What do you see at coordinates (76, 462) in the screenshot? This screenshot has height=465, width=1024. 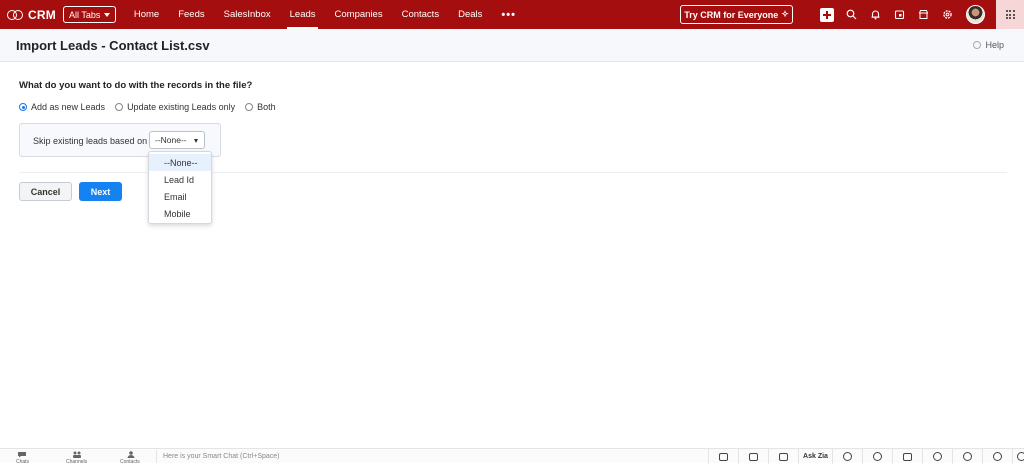 I see `channels-label: Channels` at bounding box center [76, 462].